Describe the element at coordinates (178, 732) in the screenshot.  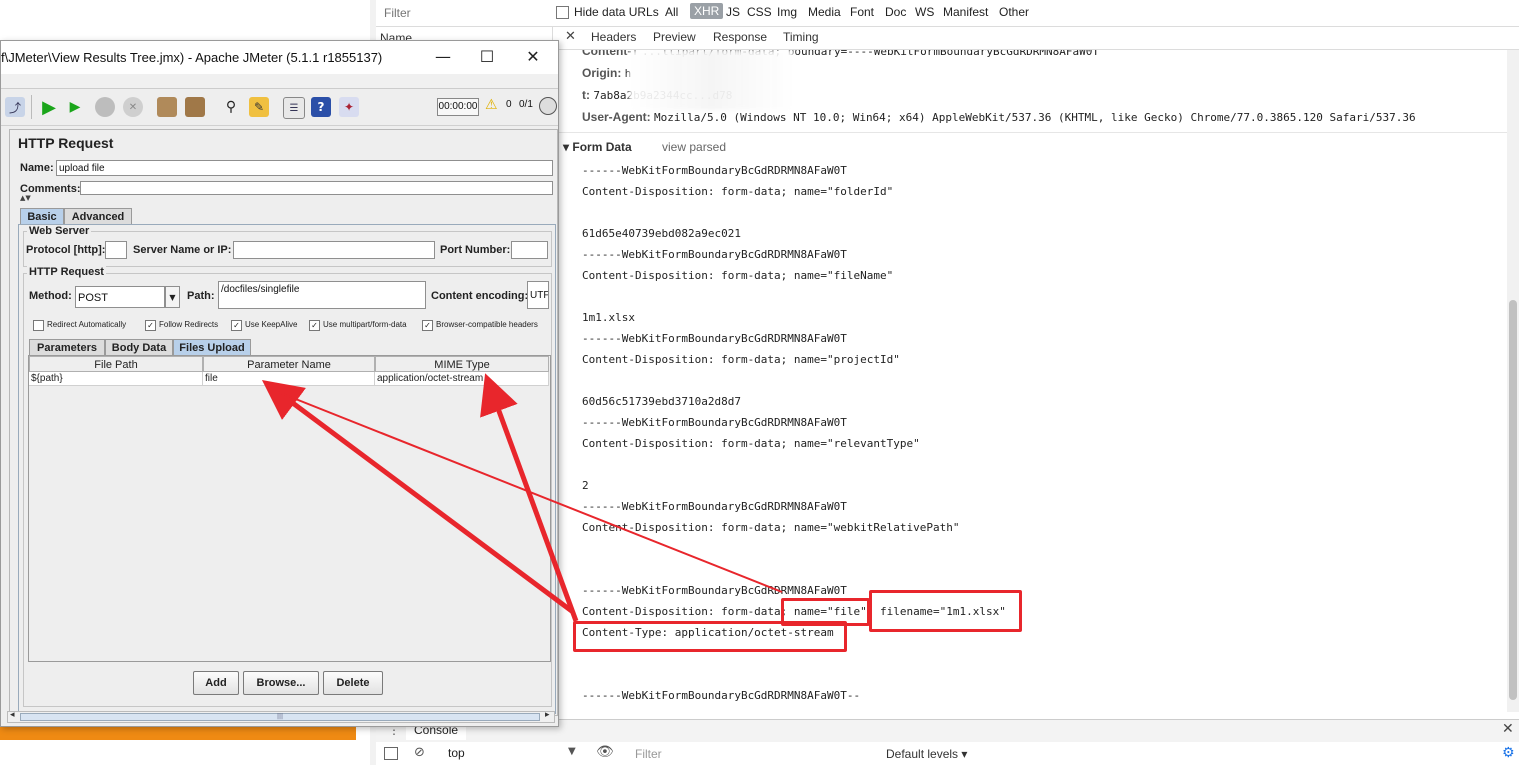
I see `orange-banner` at that location.